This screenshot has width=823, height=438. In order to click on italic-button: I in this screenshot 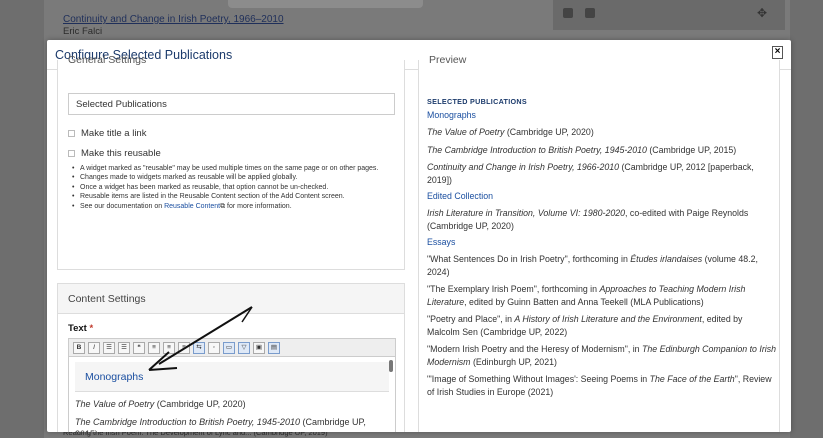, I will do `click(94, 347)`.